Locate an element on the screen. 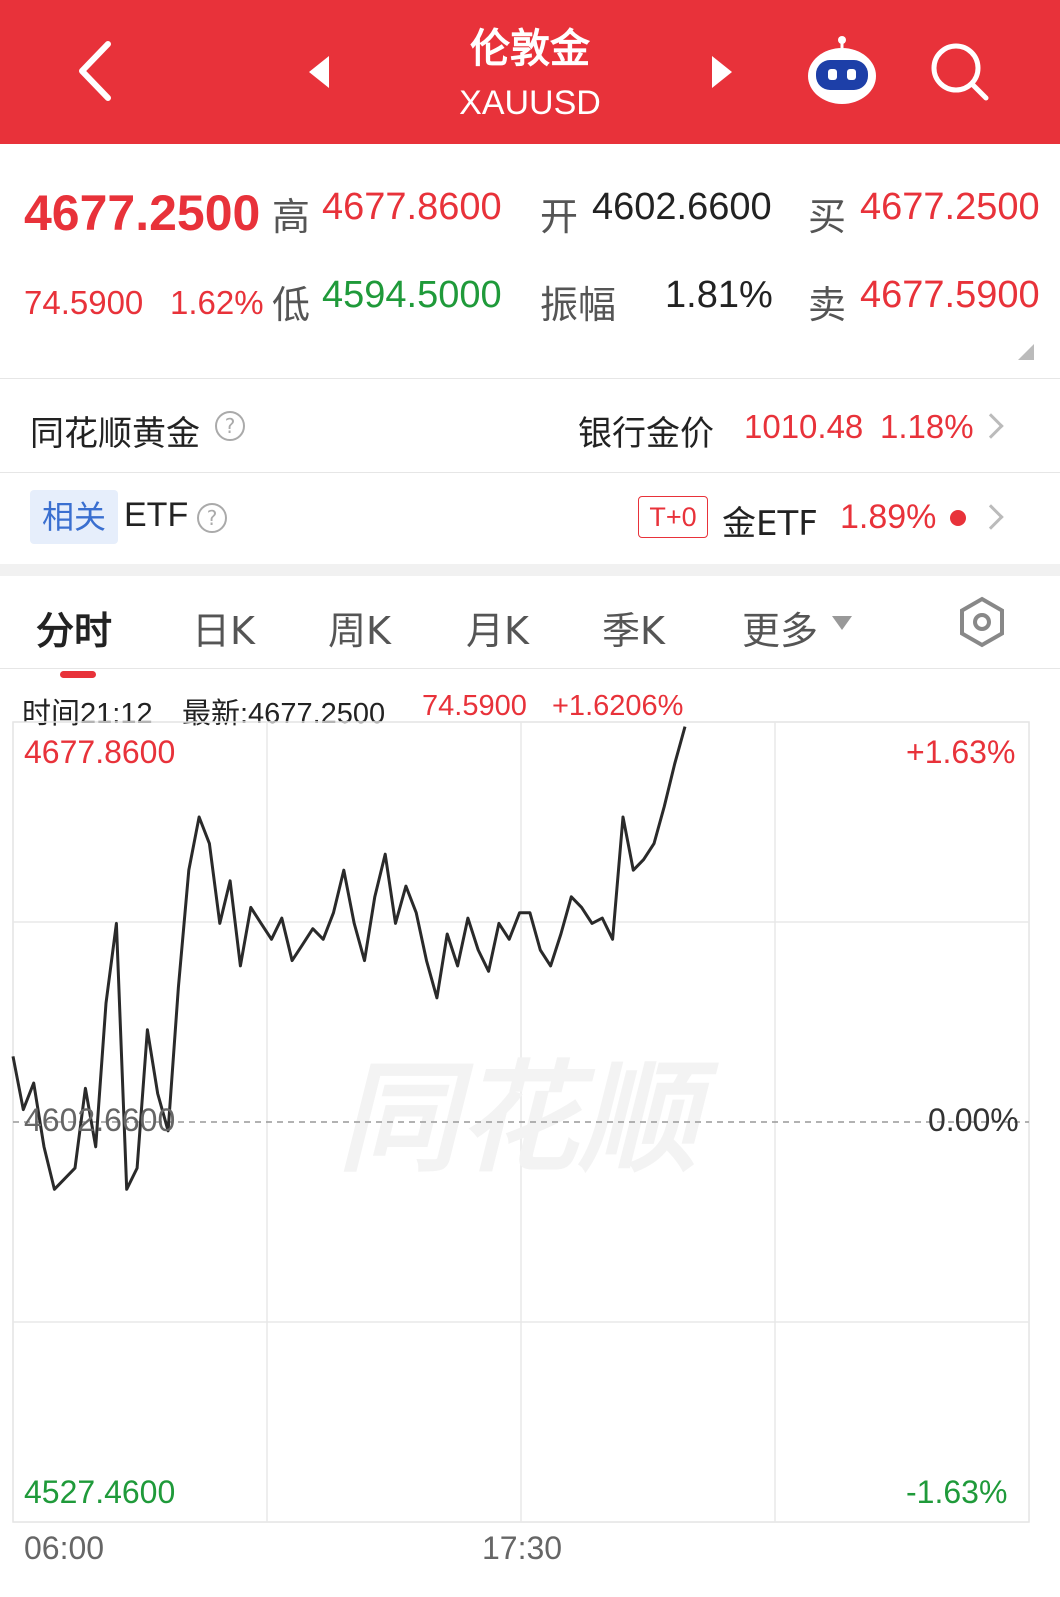 The image size is (1060, 1597). y-axis-mid-price: 4602.6600 is located at coordinates (100, 1120).